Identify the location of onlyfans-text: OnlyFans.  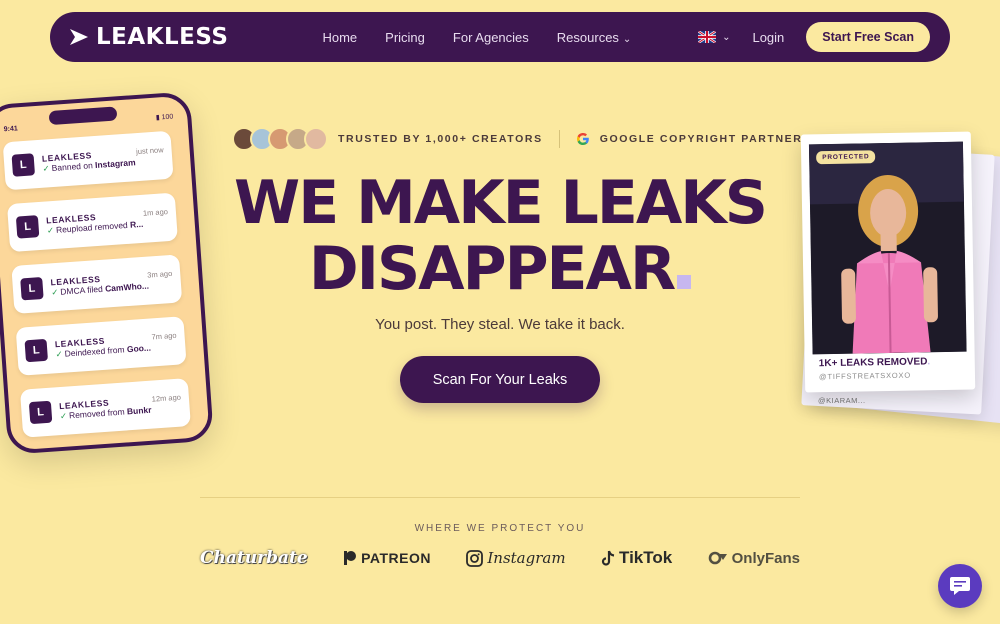
(765, 558).